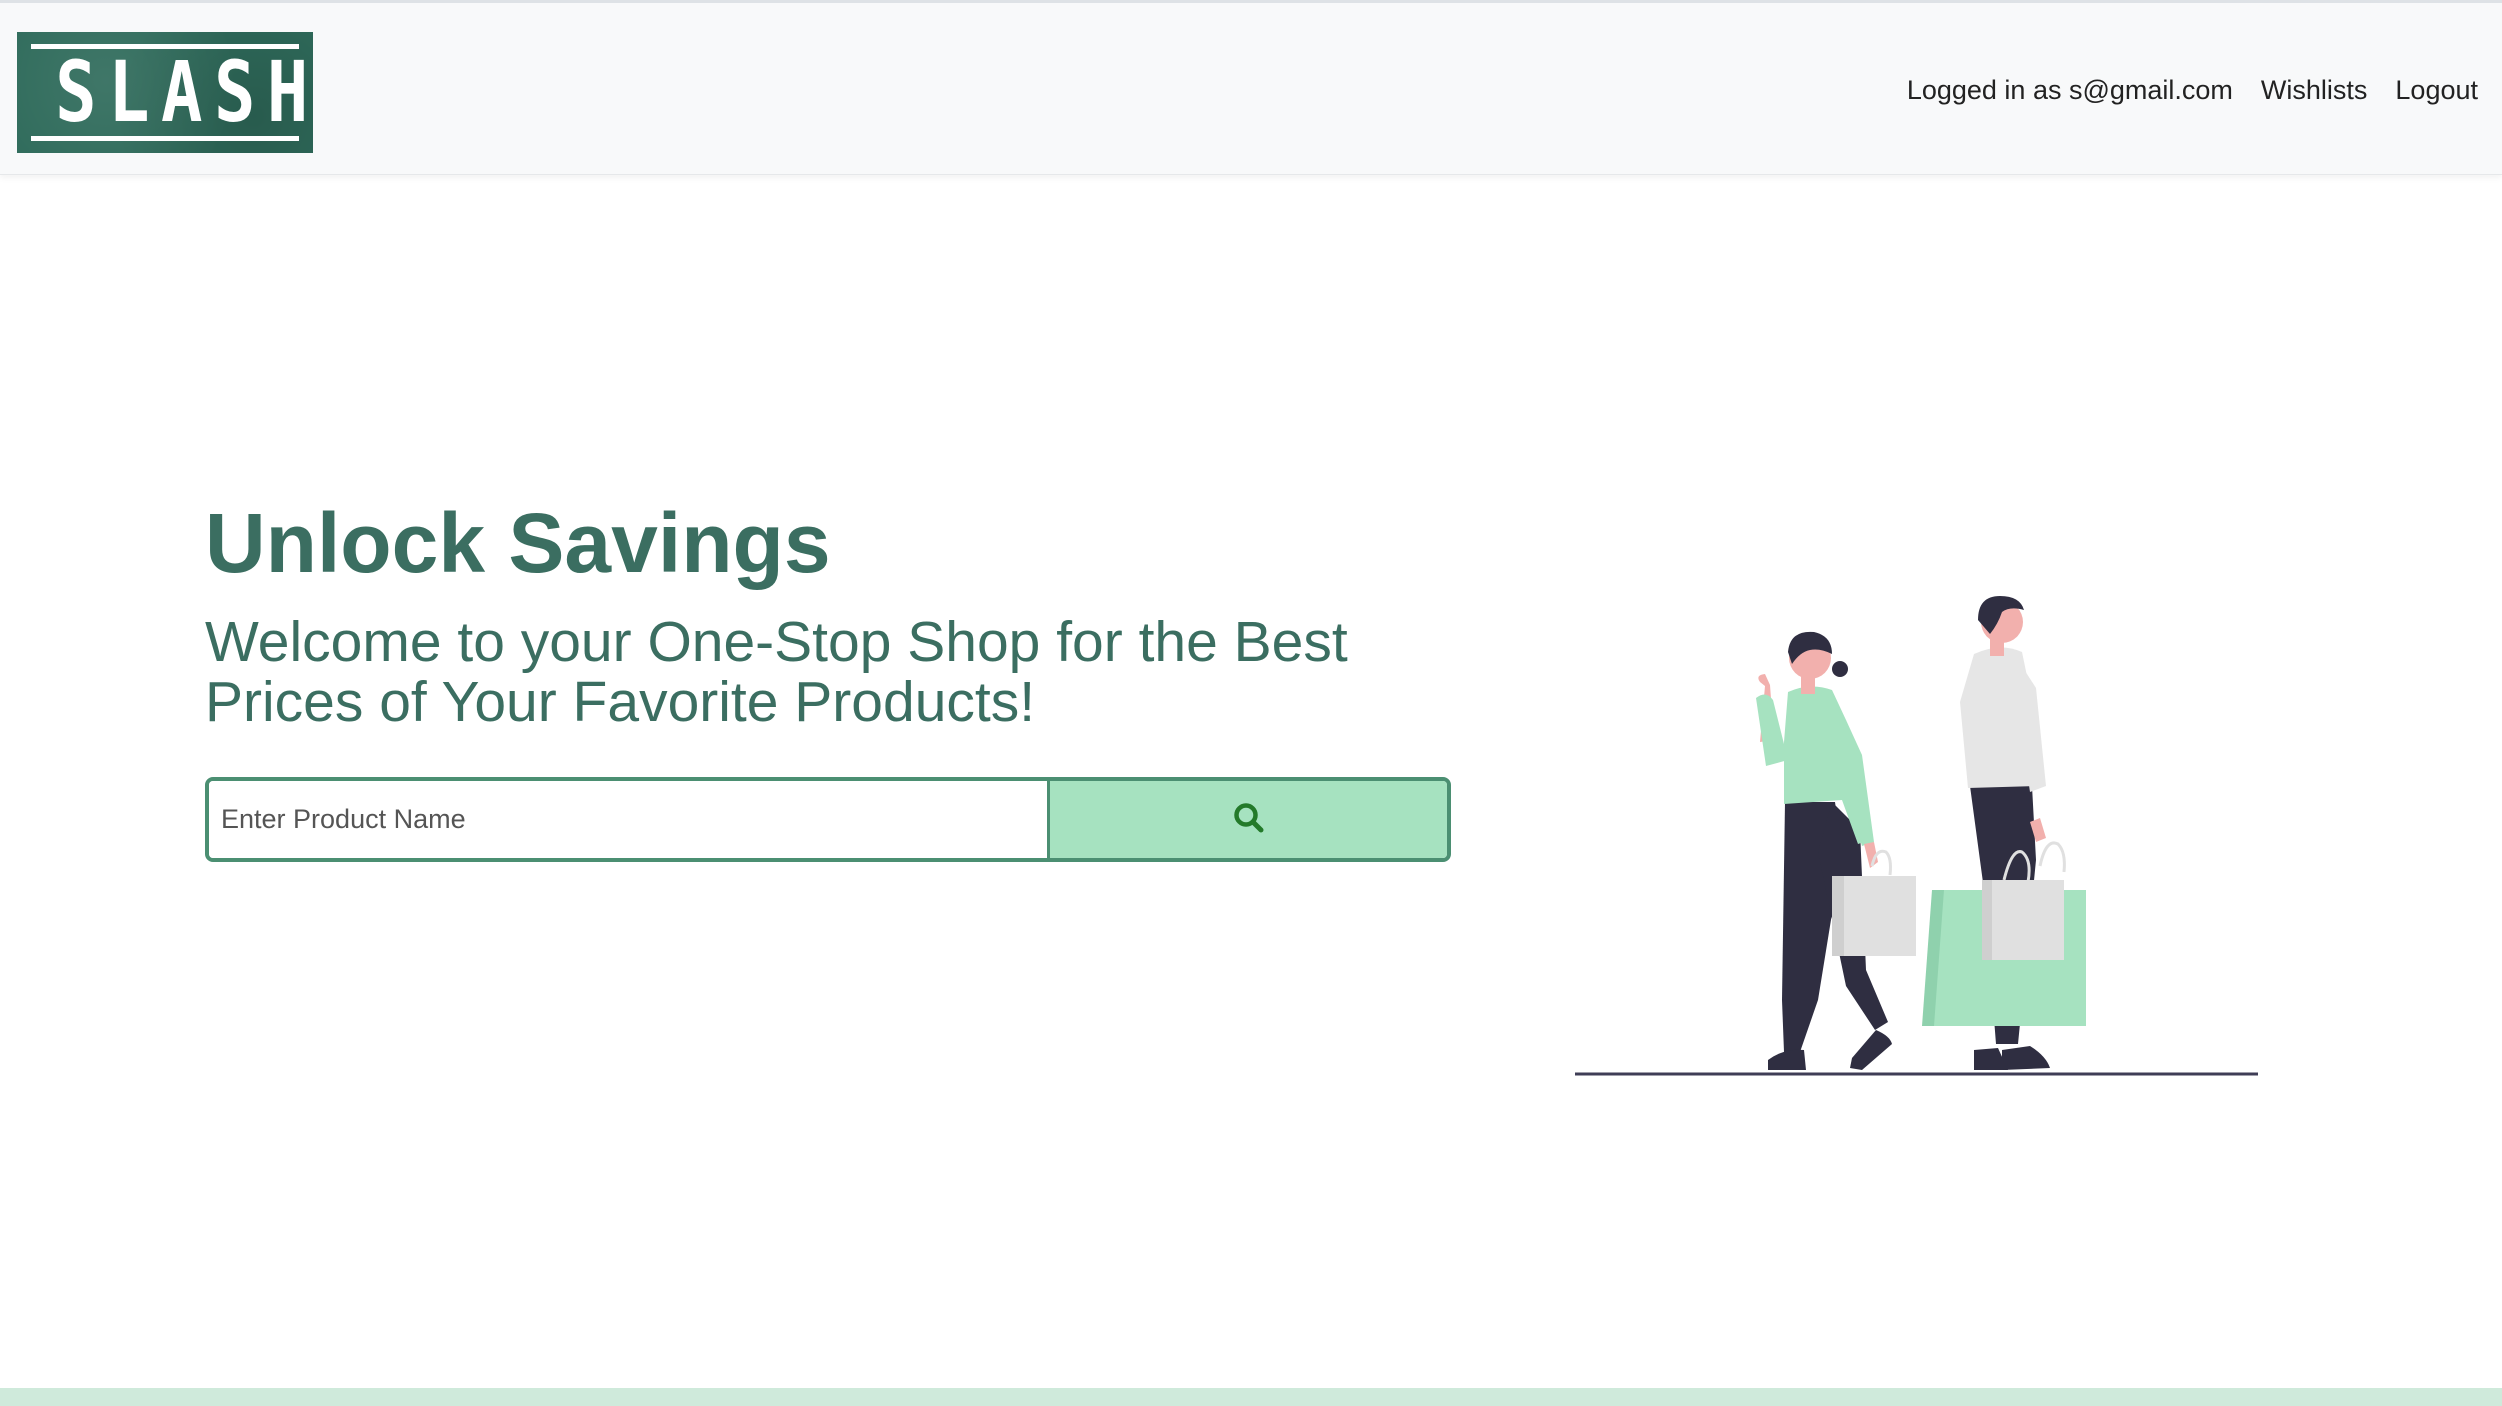 This screenshot has width=2502, height=1406. I want to click on woman-figure, so click(1836, 850).